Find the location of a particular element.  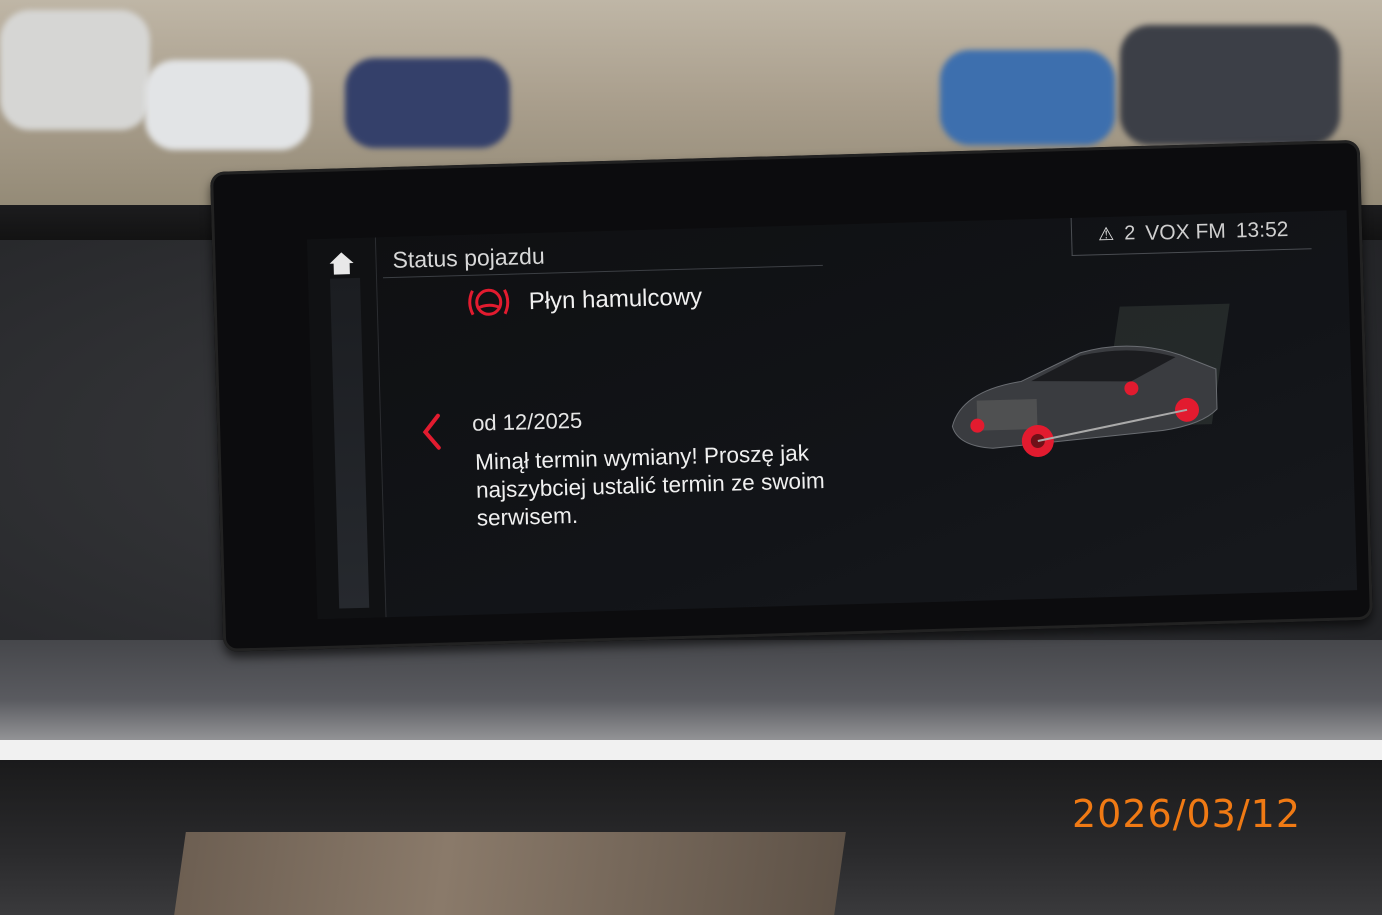

car-illustration is located at coordinates (1084, 401).